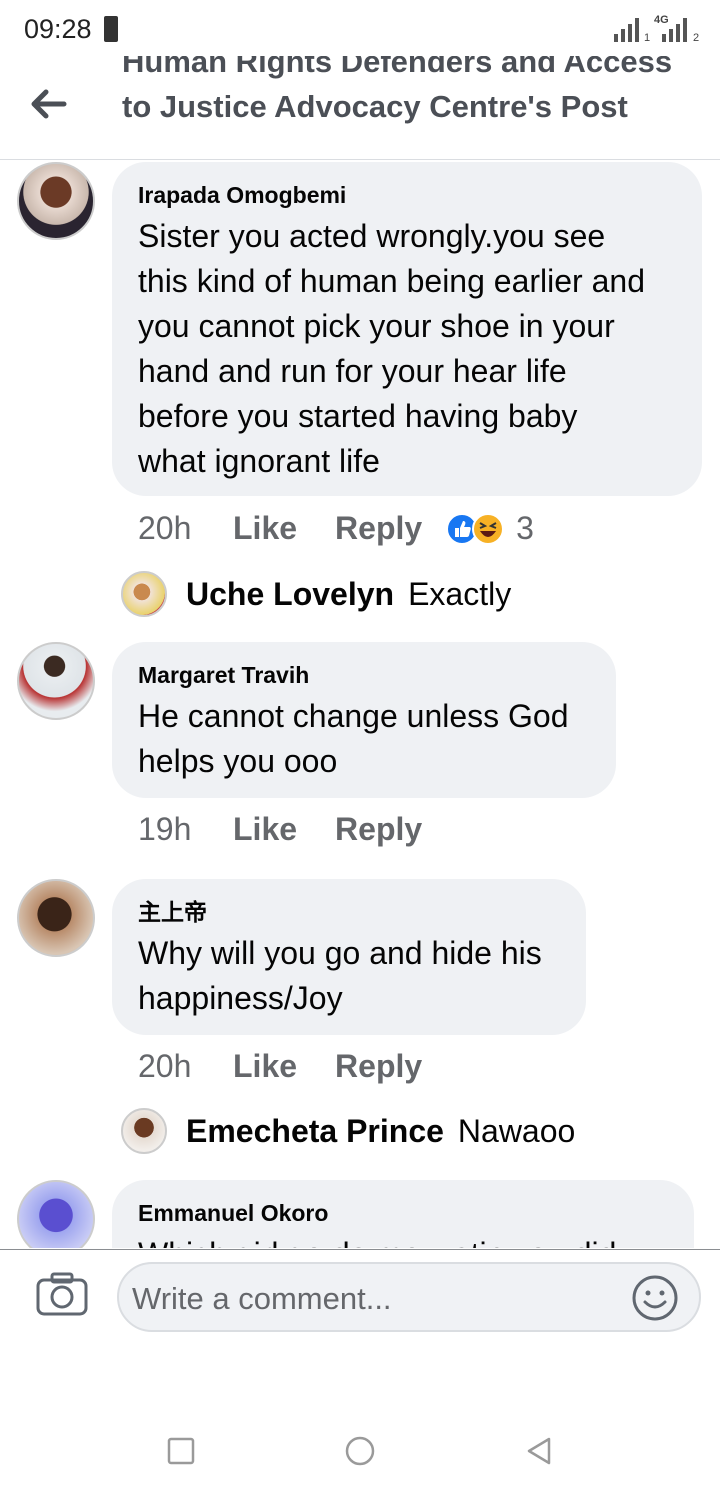 The image size is (720, 1500). Describe the element at coordinates (290, 594) in the screenshot. I see `reply-author-name: Uche Lovelyn` at that location.